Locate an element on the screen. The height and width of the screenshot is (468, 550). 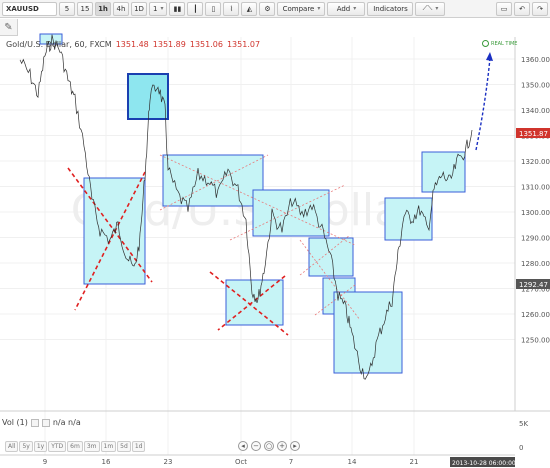
range-6m: 6m is located at coordinates (75, 446).